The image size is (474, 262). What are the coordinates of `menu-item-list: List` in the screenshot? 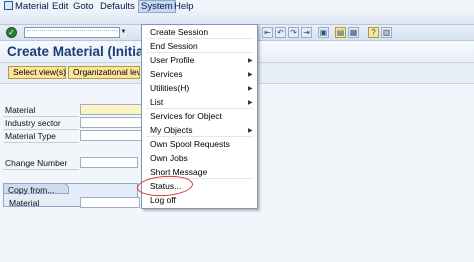 It's located at (156, 102).